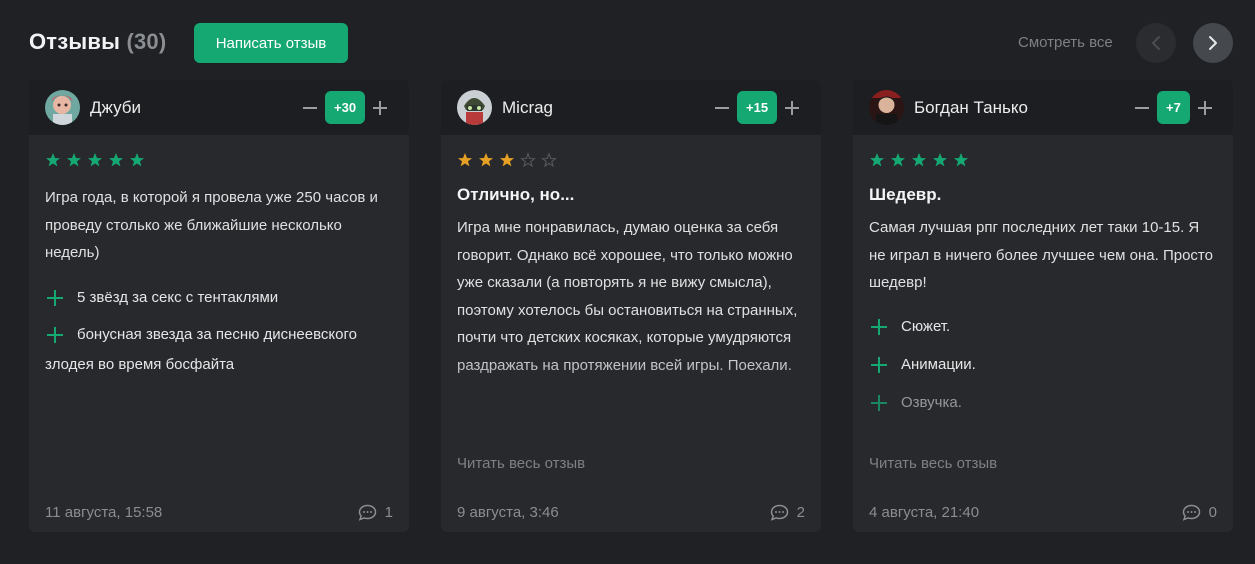 Image resolution: width=1255 pixels, height=564 pixels. I want to click on section-title-text: Отзывы, so click(75, 41).